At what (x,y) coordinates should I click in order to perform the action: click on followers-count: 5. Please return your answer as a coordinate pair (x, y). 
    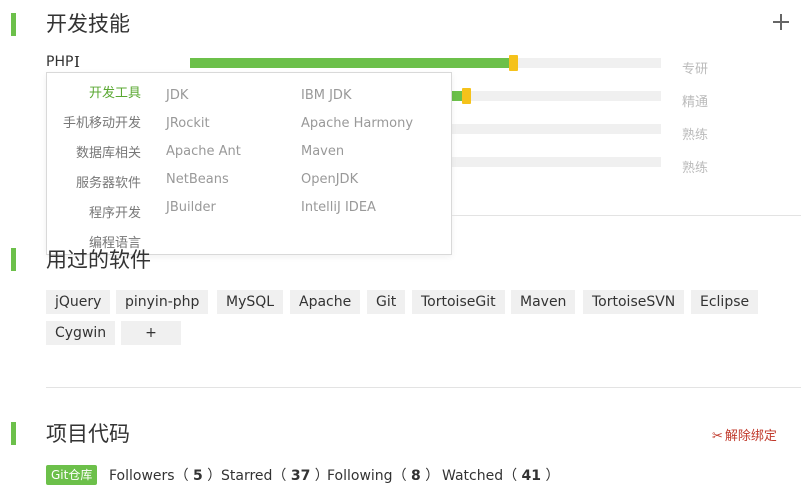
    Looking at the image, I should click on (198, 476).